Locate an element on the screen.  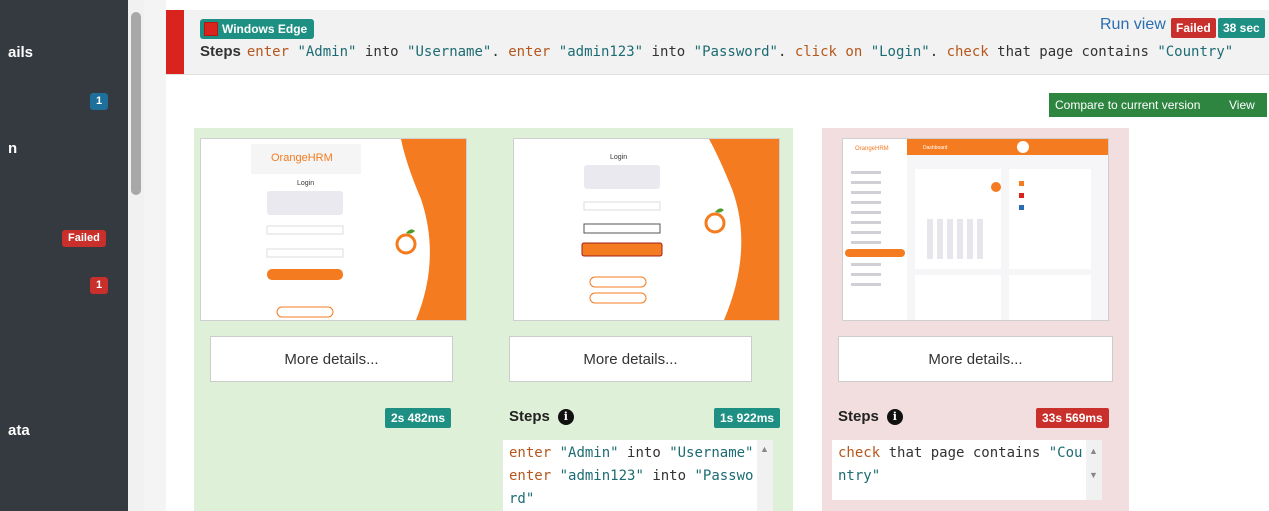
environment-badge: Windows Edge is located at coordinates (257, 29).